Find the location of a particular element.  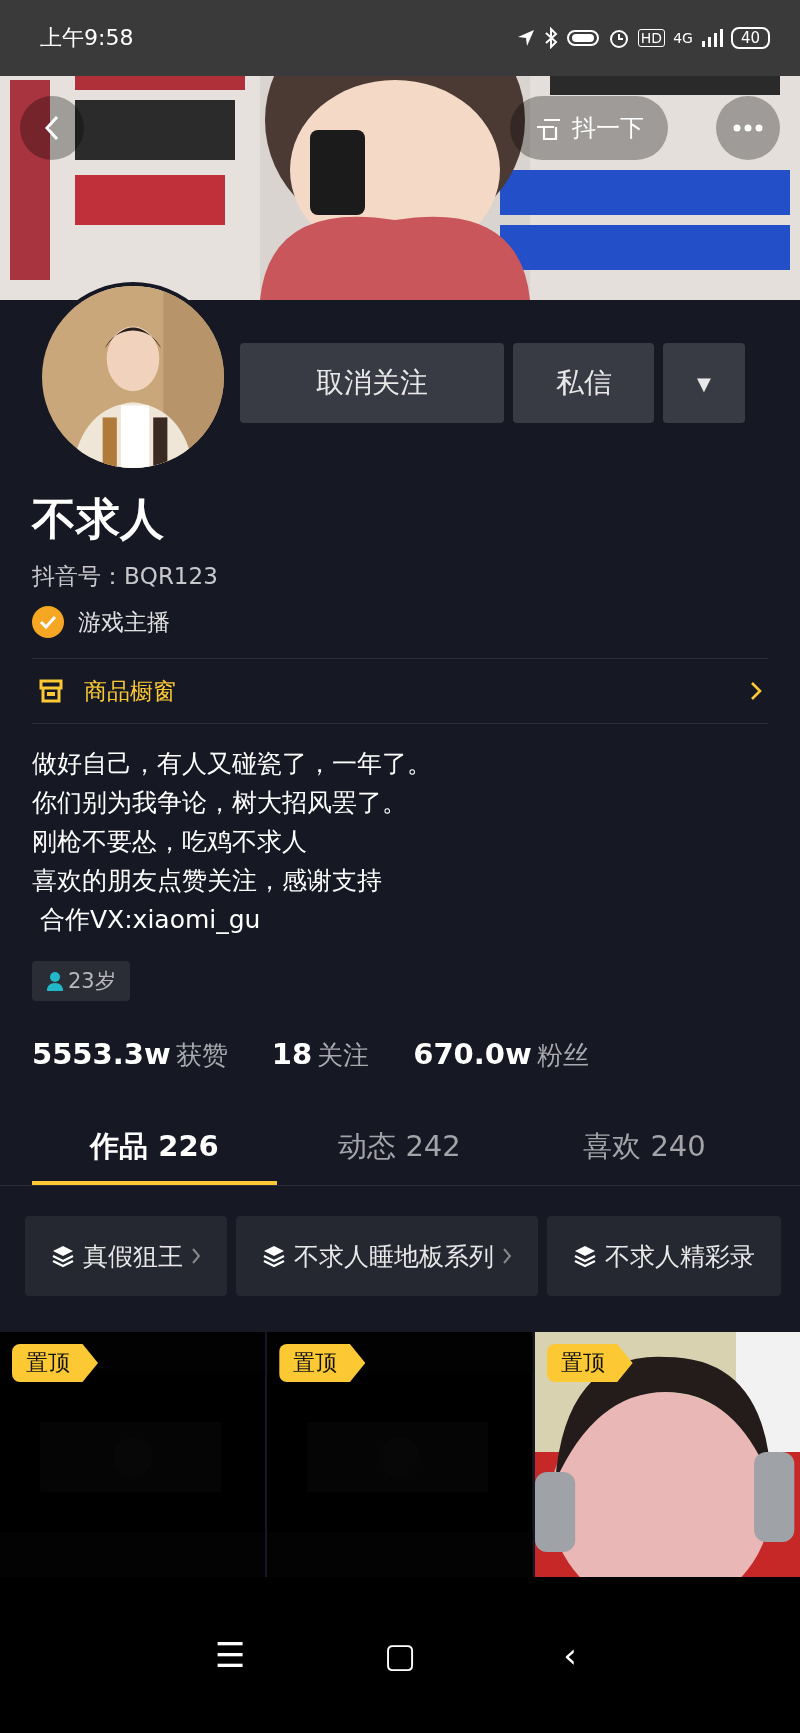

bio-line: 合作VX:xiaomi_gu is located at coordinates (150, 920).